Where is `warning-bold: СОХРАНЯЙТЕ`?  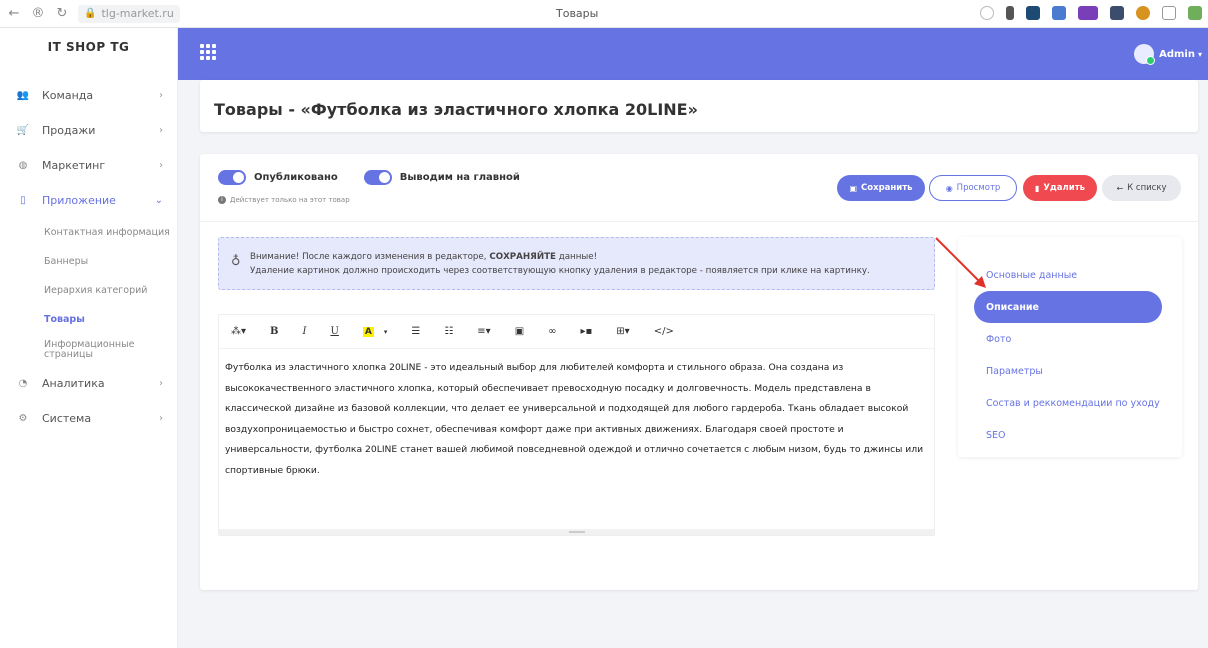 warning-bold: СОХРАНЯЙТЕ is located at coordinates (522, 257).